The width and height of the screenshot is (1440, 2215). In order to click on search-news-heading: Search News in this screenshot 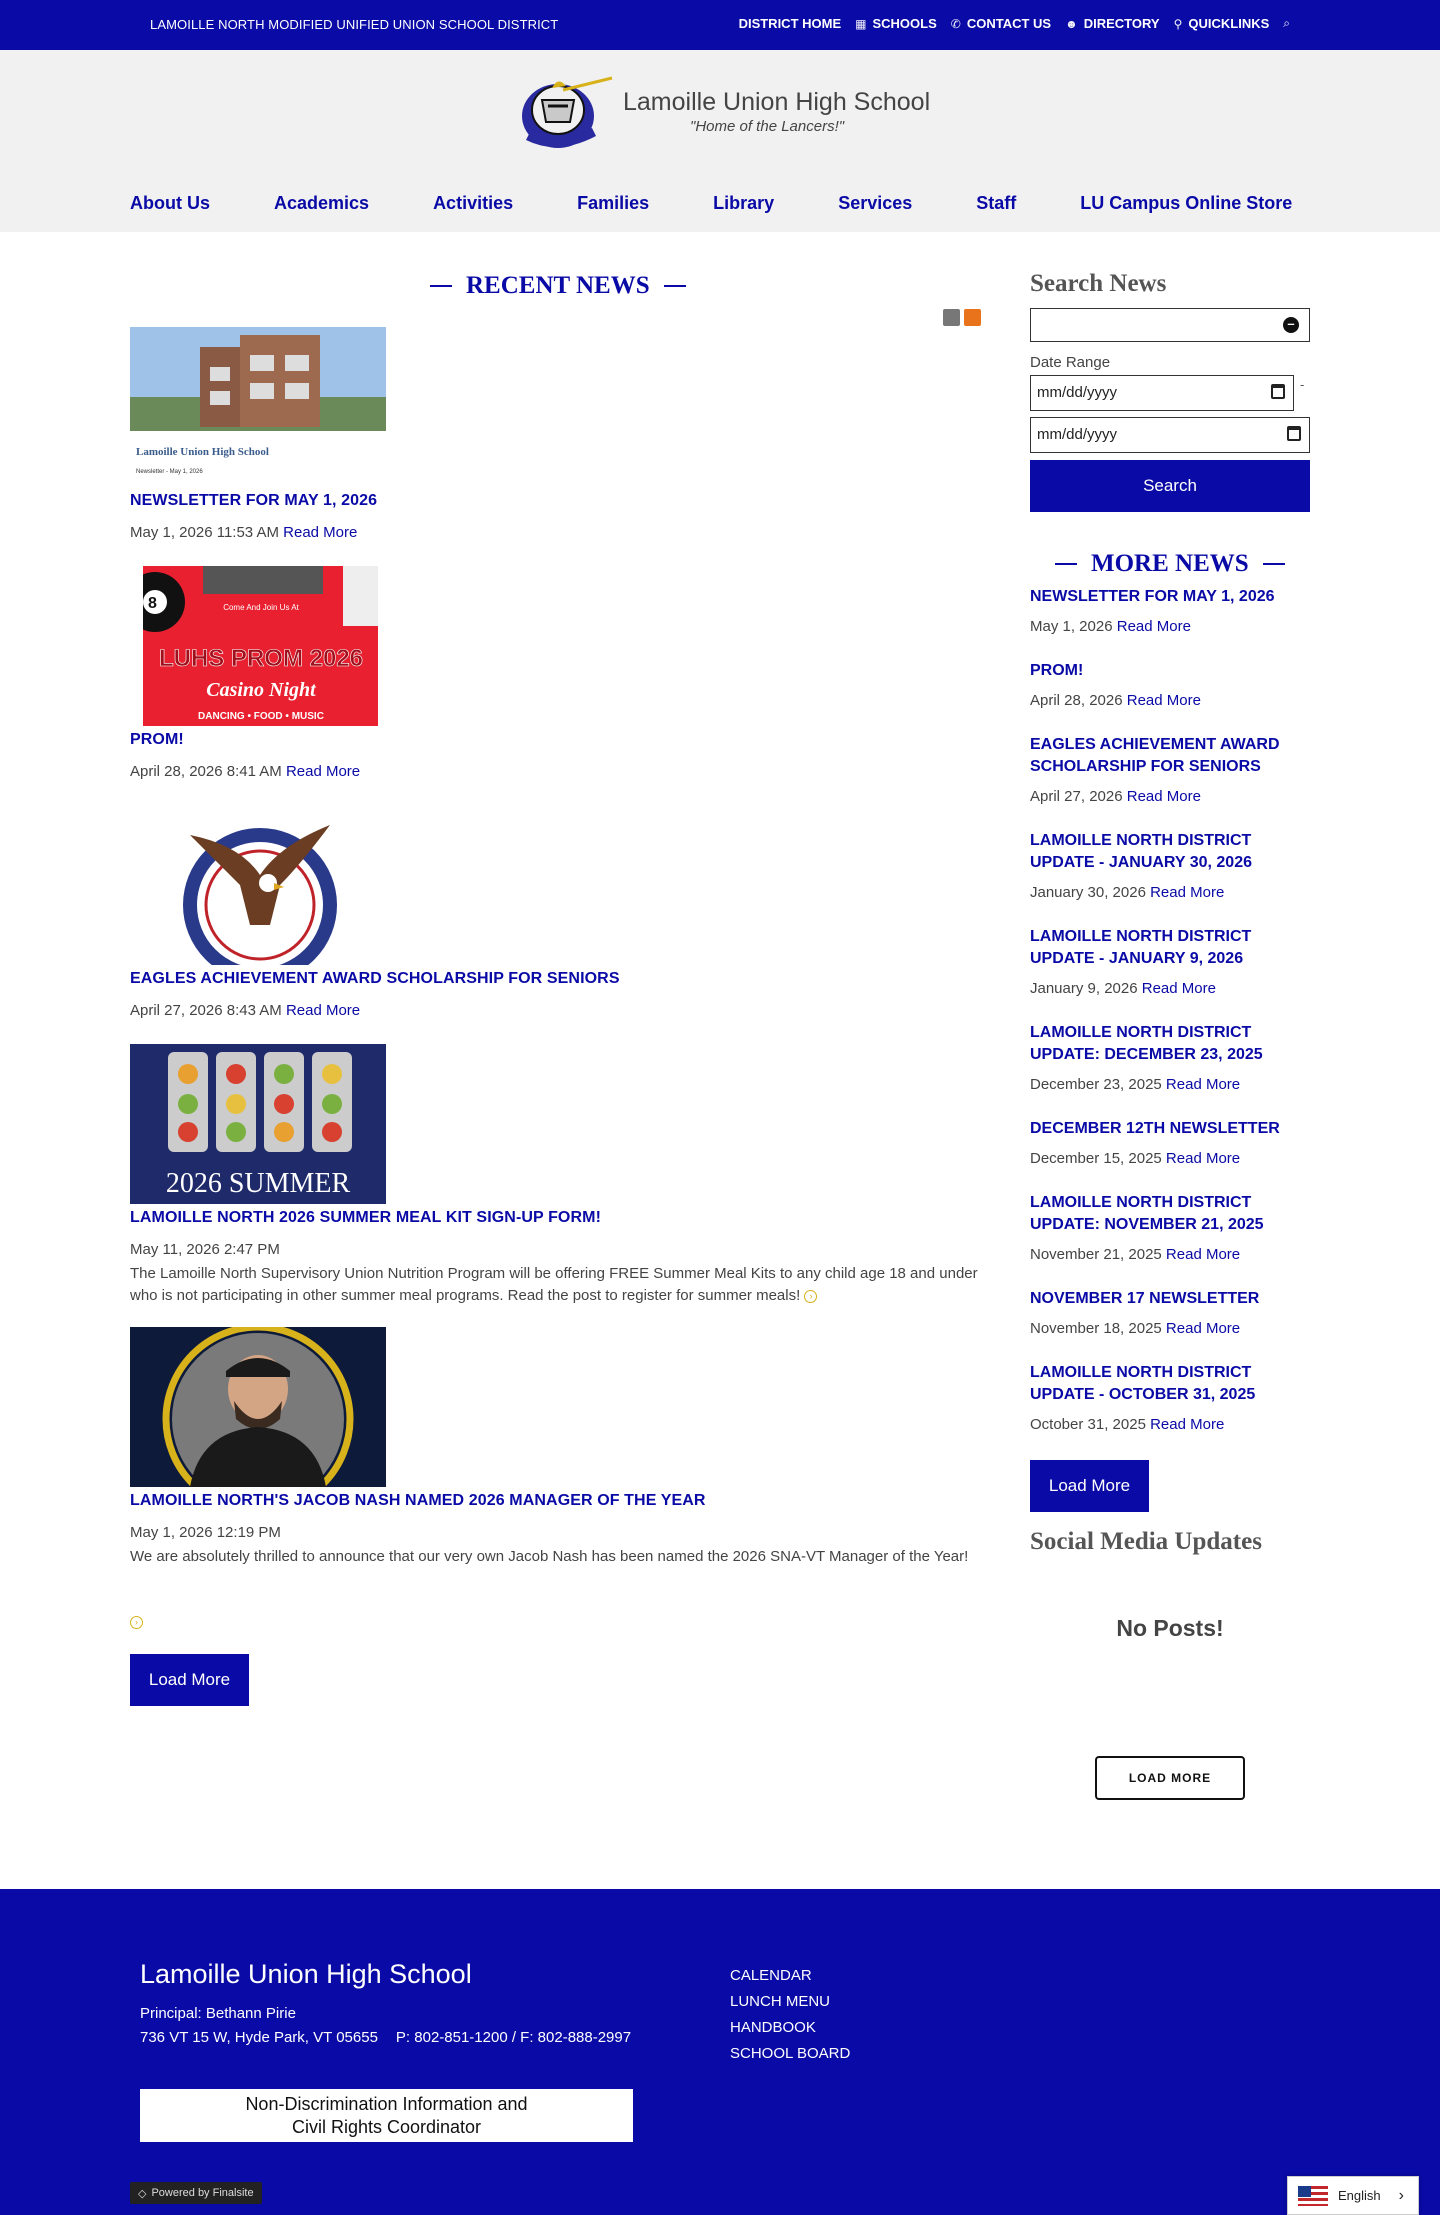, I will do `click(1098, 283)`.